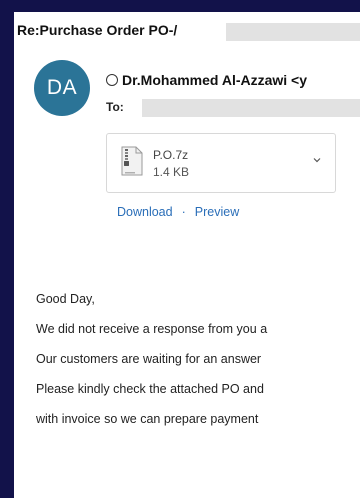 This screenshot has width=360, height=498. I want to click on to-label: To:, so click(115, 107).